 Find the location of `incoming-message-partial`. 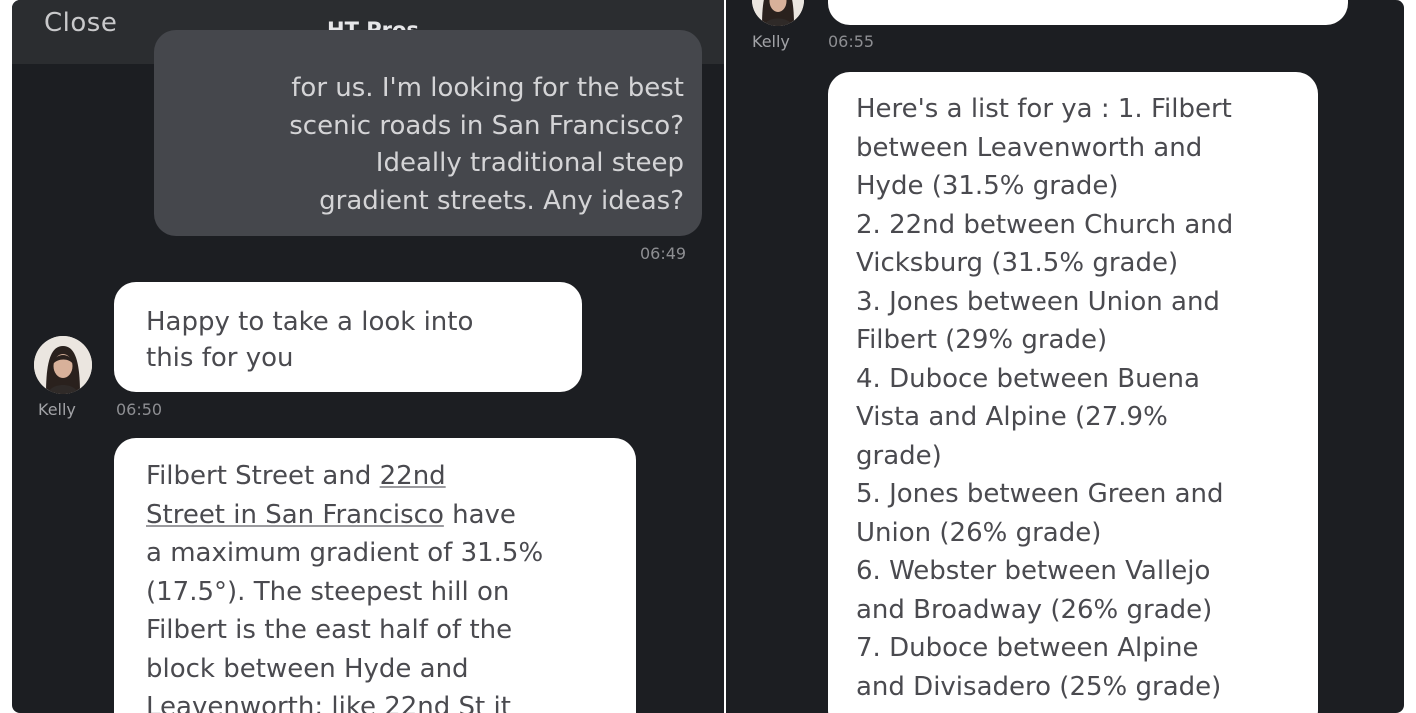

incoming-message-partial is located at coordinates (1088, 12).